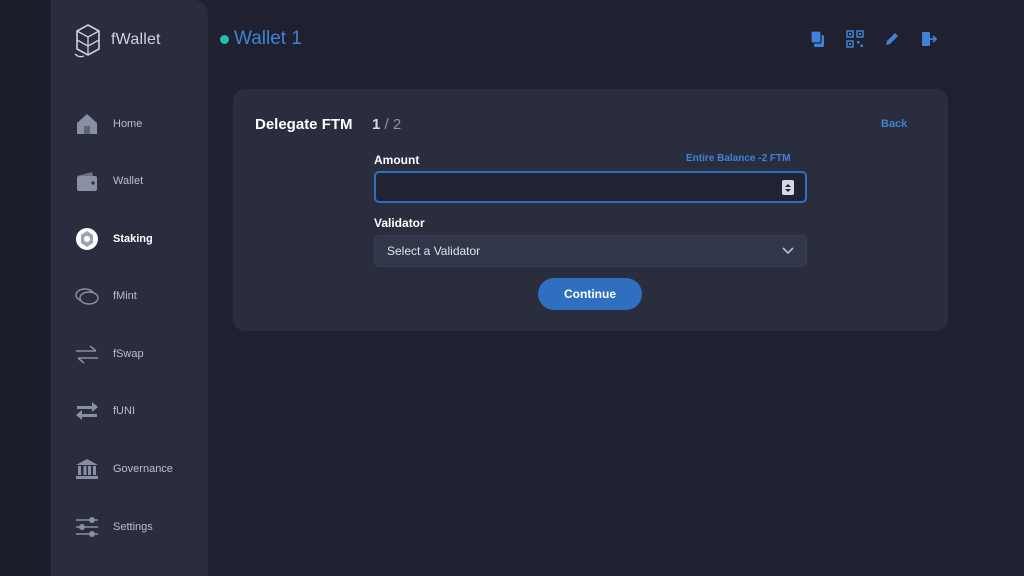 The width and height of the screenshot is (1024, 576). Describe the element at coordinates (399, 223) in the screenshot. I see `validator-label: Validator` at that location.